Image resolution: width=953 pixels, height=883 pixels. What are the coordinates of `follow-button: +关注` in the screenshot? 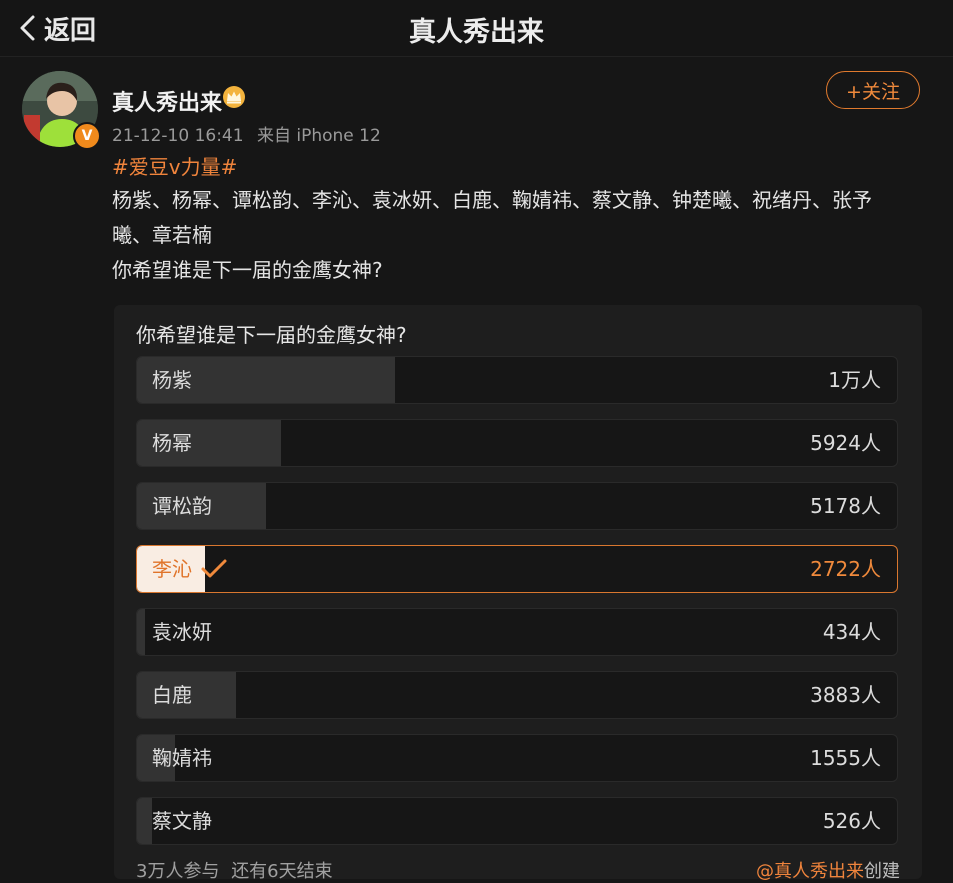 It's located at (873, 90).